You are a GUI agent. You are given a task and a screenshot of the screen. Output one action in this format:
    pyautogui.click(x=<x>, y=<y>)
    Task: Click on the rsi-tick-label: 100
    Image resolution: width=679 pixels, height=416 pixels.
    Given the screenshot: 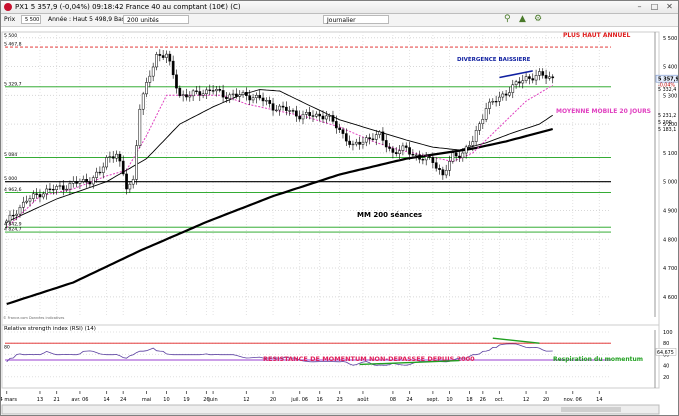 What is the action you would take?
    pyautogui.click(x=668, y=333)
    